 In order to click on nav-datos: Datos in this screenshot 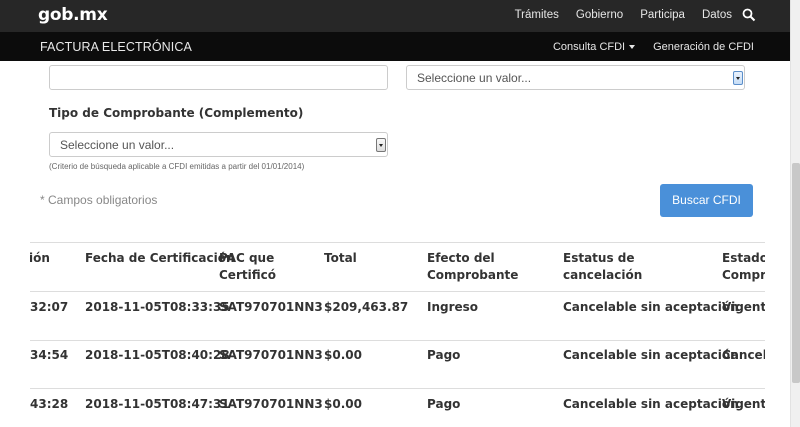, I will do `click(717, 15)`.